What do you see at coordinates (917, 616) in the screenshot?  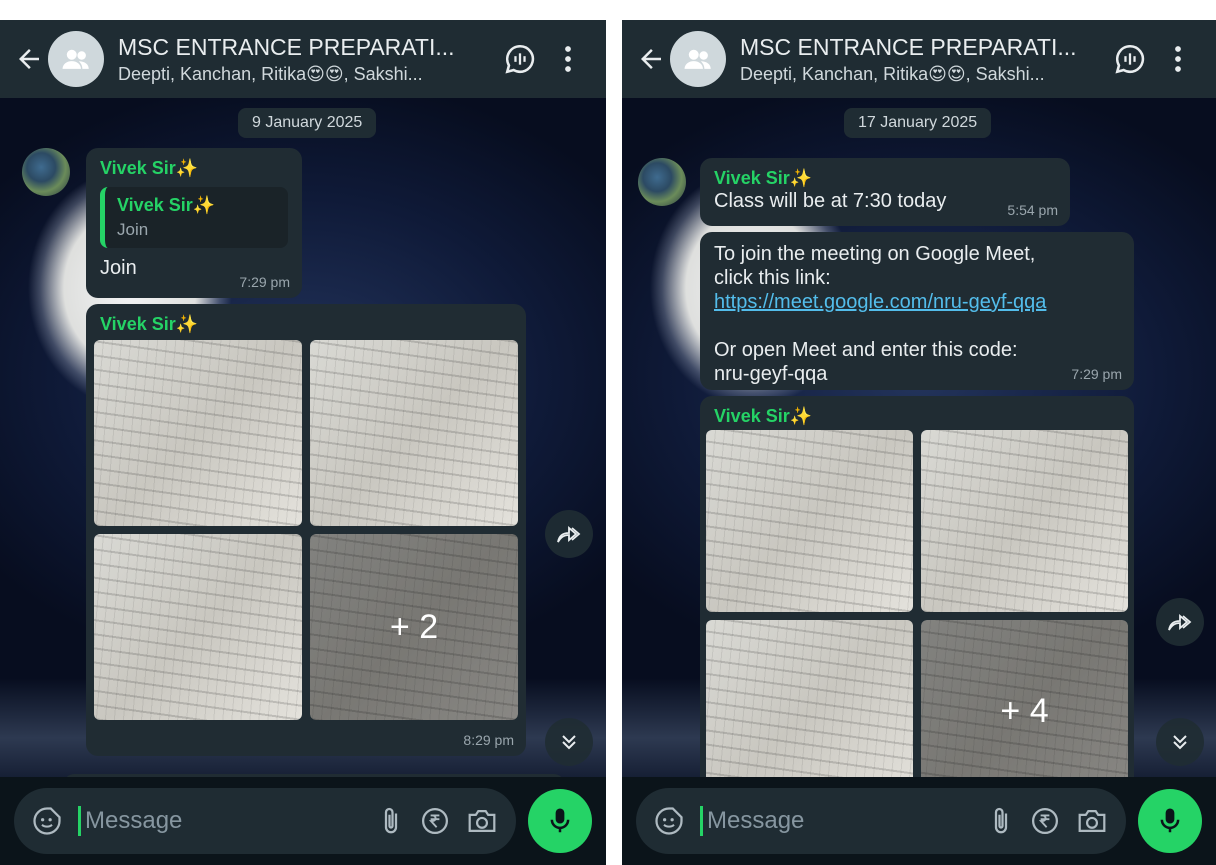 I see `album-grid: + 4` at bounding box center [917, 616].